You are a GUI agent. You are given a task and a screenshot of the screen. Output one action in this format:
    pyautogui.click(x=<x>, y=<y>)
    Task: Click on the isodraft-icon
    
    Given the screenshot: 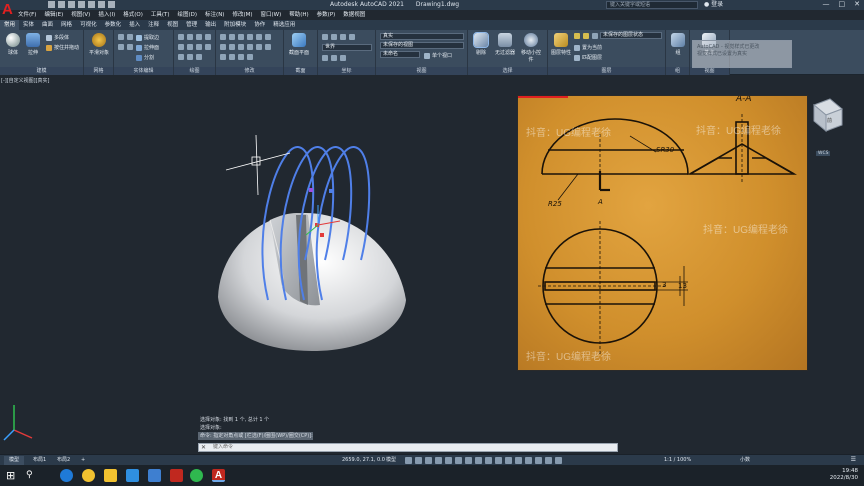 What is the action you would take?
    pyautogui.click(x=448, y=460)
    